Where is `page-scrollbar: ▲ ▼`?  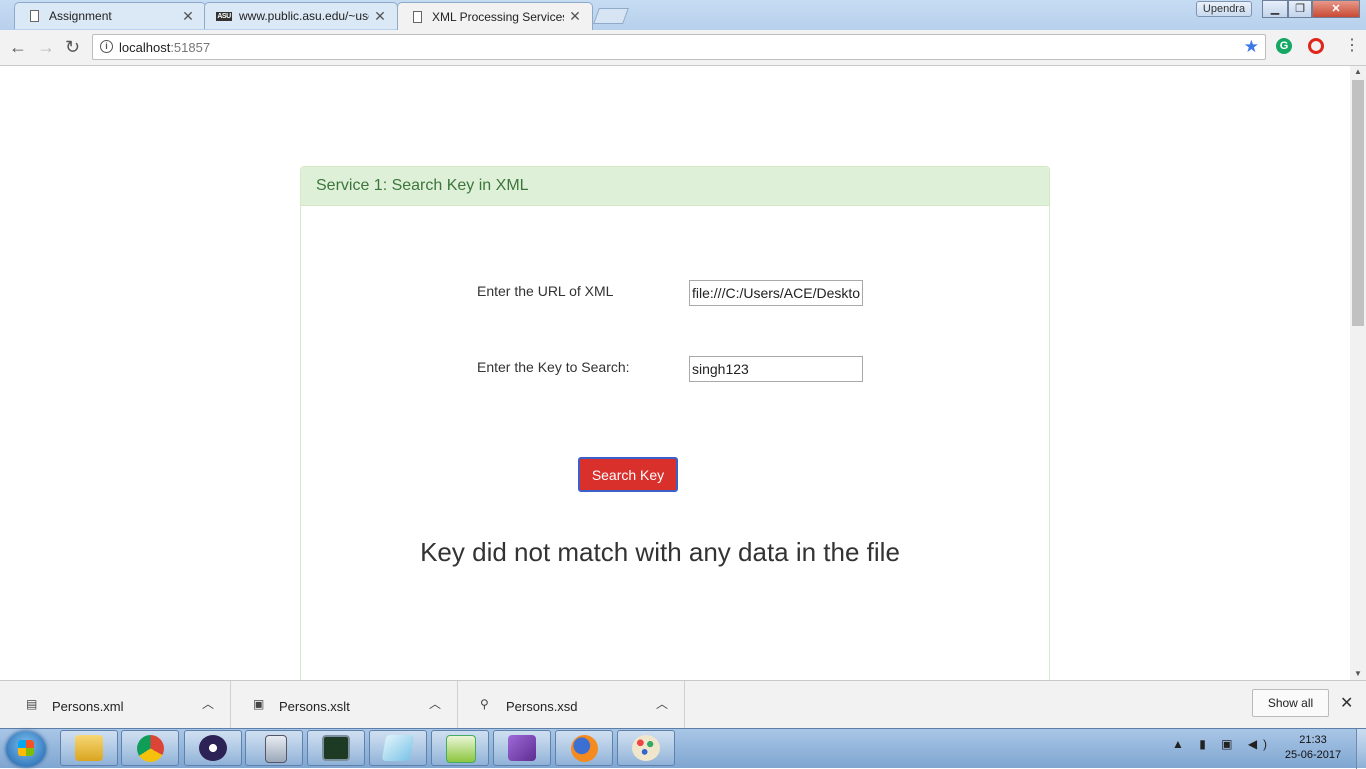 page-scrollbar: ▲ ▼ is located at coordinates (1358, 373).